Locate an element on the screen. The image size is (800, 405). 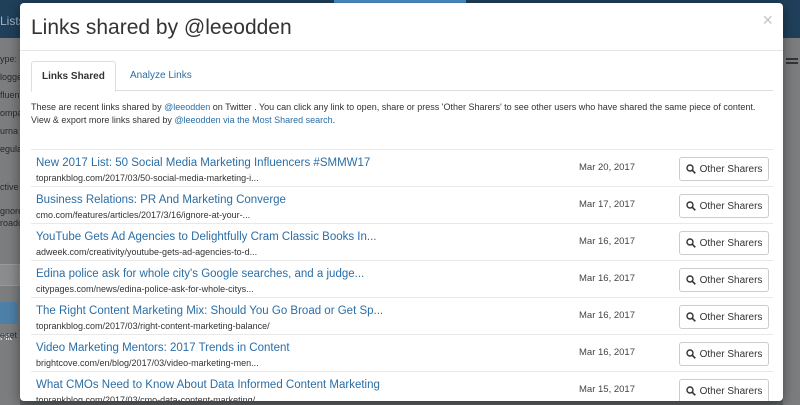
link-date: Mar 20, 2017 is located at coordinates (607, 167).